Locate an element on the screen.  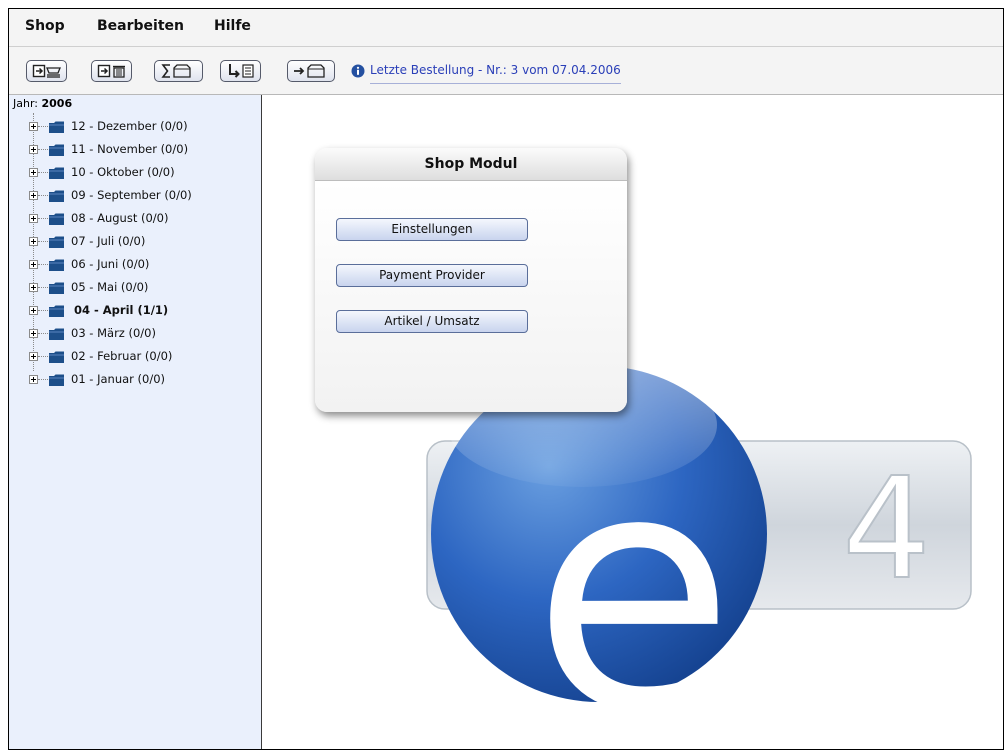
import-cart-icon is located at coordinates (46, 71).